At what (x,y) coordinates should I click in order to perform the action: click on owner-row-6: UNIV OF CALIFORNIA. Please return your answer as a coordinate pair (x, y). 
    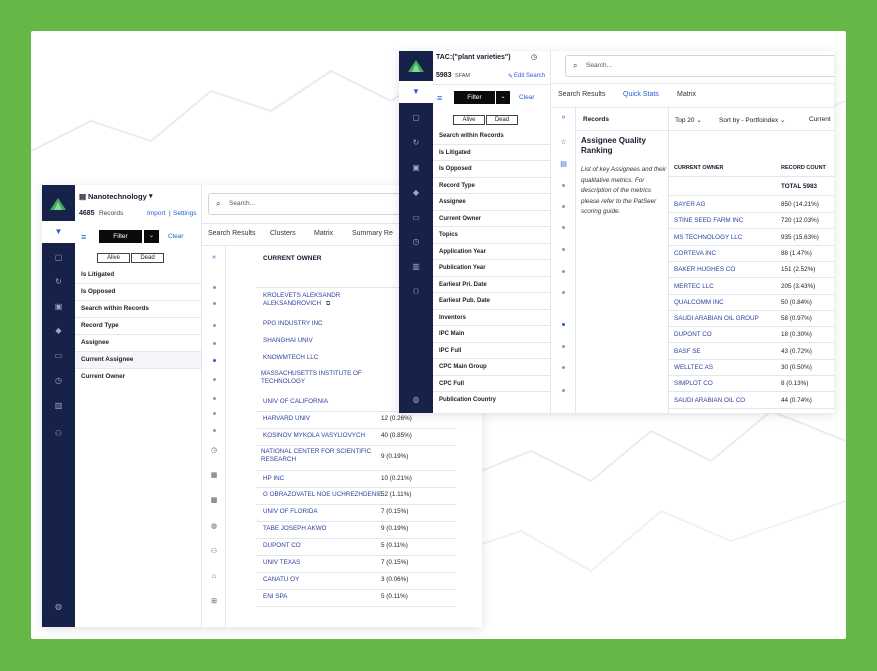
    Looking at the image, I should click on (295, 402).